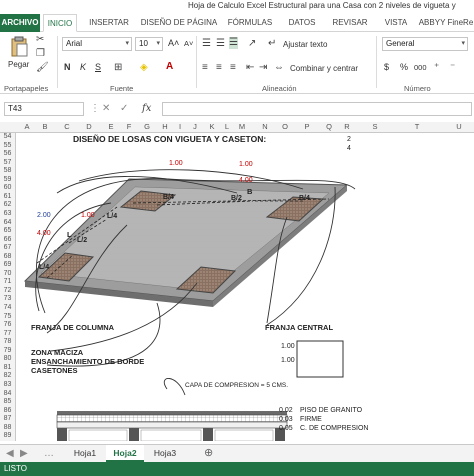 The image size is (474, 476). Describe the element at coordinates (206, 44) in the screenshot. I see `align-top-icon: ☰` at that location.